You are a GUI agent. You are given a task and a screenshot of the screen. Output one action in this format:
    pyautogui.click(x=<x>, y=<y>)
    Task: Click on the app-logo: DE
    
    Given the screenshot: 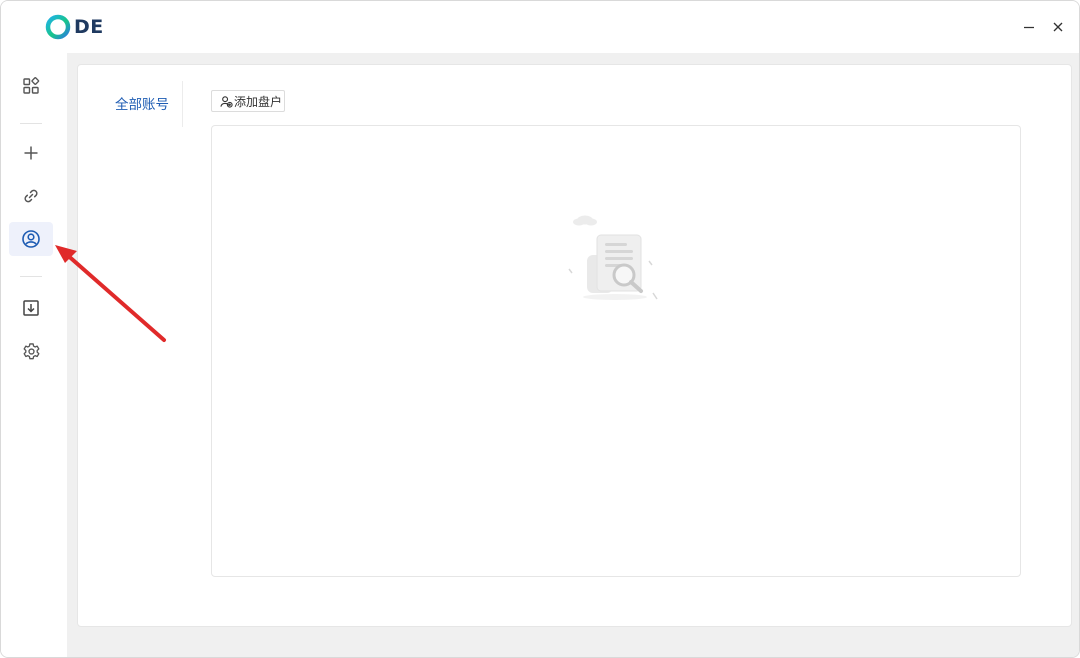 What is the action you would take?
    pyautogui.click(x=74, y=27)
    